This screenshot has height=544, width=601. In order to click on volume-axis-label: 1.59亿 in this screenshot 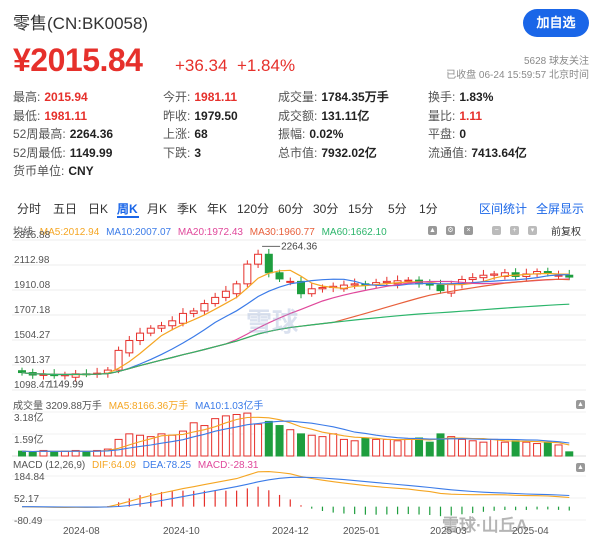, I will do `click(28, 439)`.